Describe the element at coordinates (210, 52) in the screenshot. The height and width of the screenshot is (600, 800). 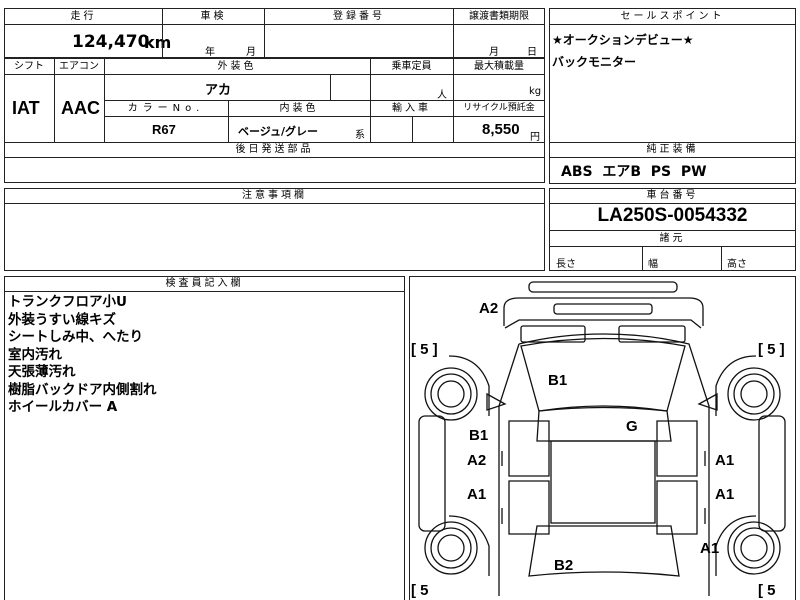
I see `inspection-year-unit: 年` at that location.